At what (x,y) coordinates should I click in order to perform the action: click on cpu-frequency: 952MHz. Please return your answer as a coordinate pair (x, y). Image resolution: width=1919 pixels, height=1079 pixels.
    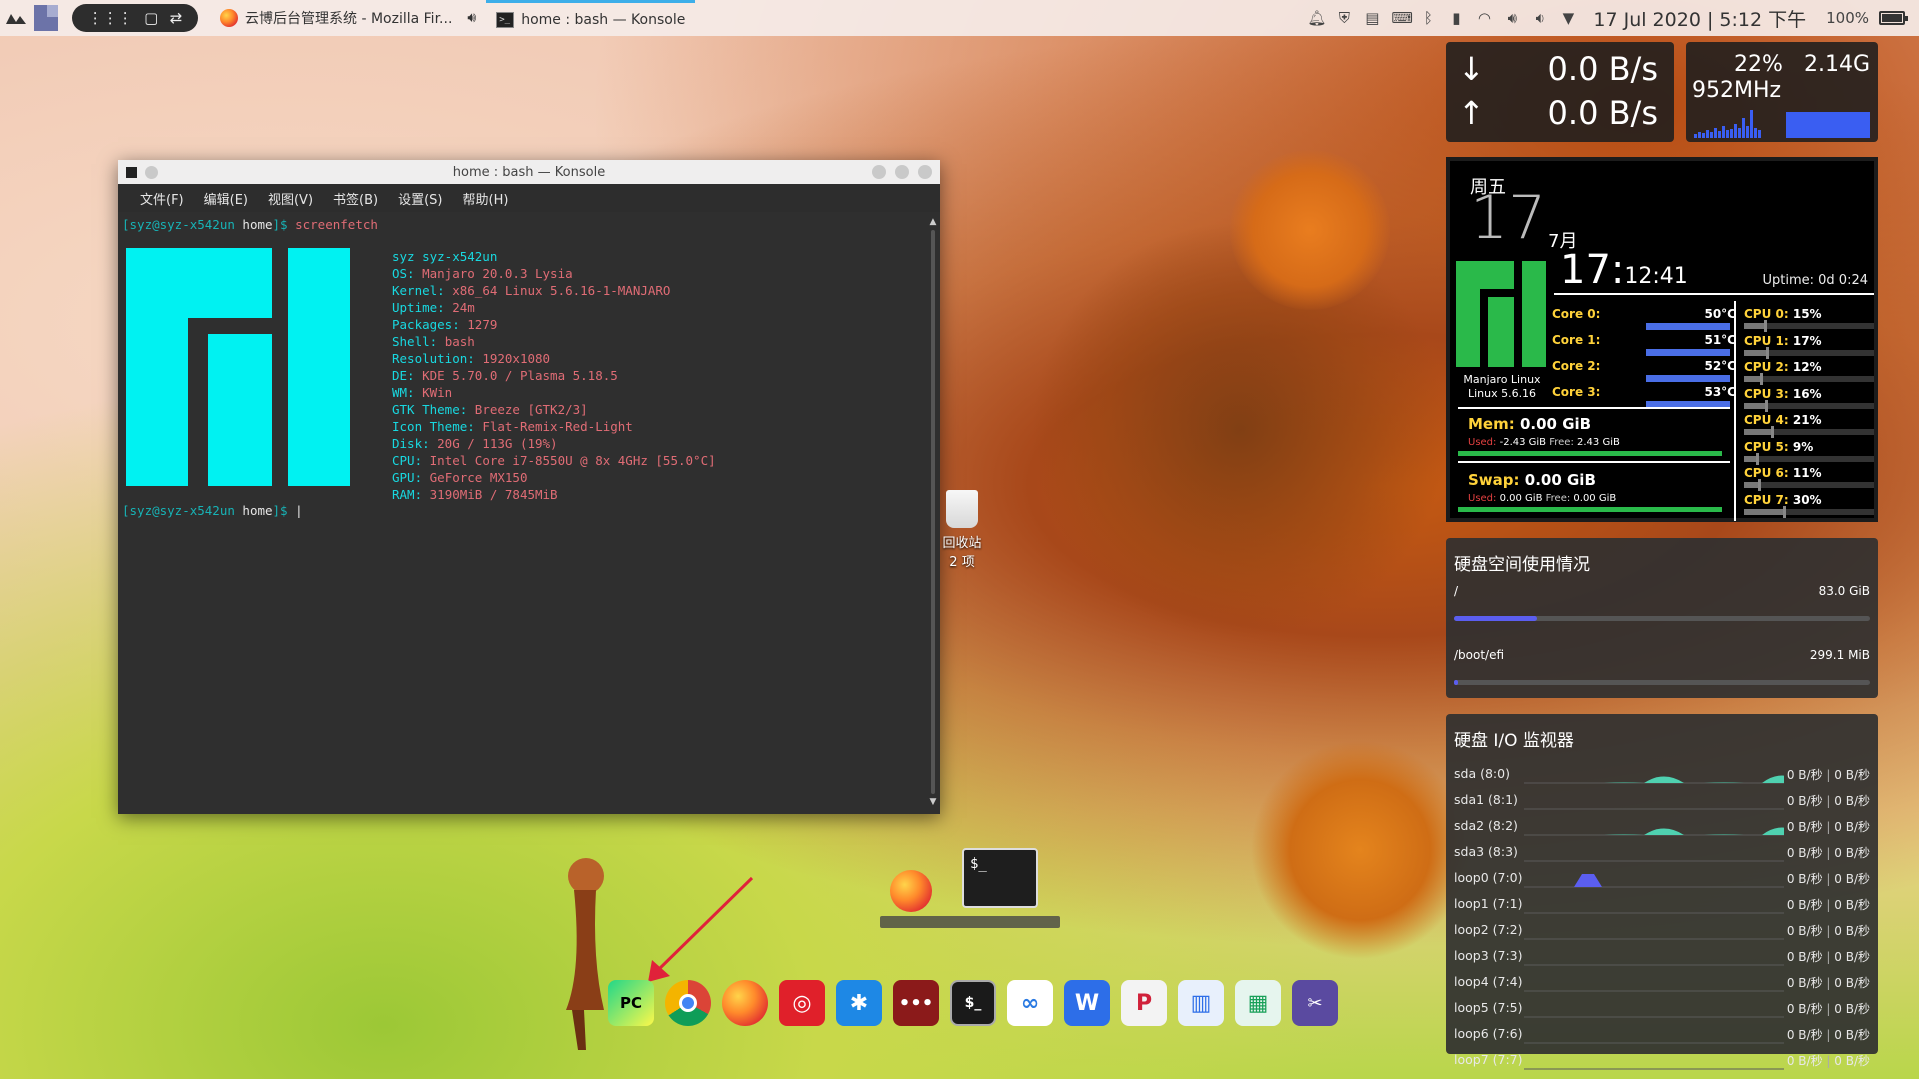
    Looking at the image, I should click on (1737, 90).